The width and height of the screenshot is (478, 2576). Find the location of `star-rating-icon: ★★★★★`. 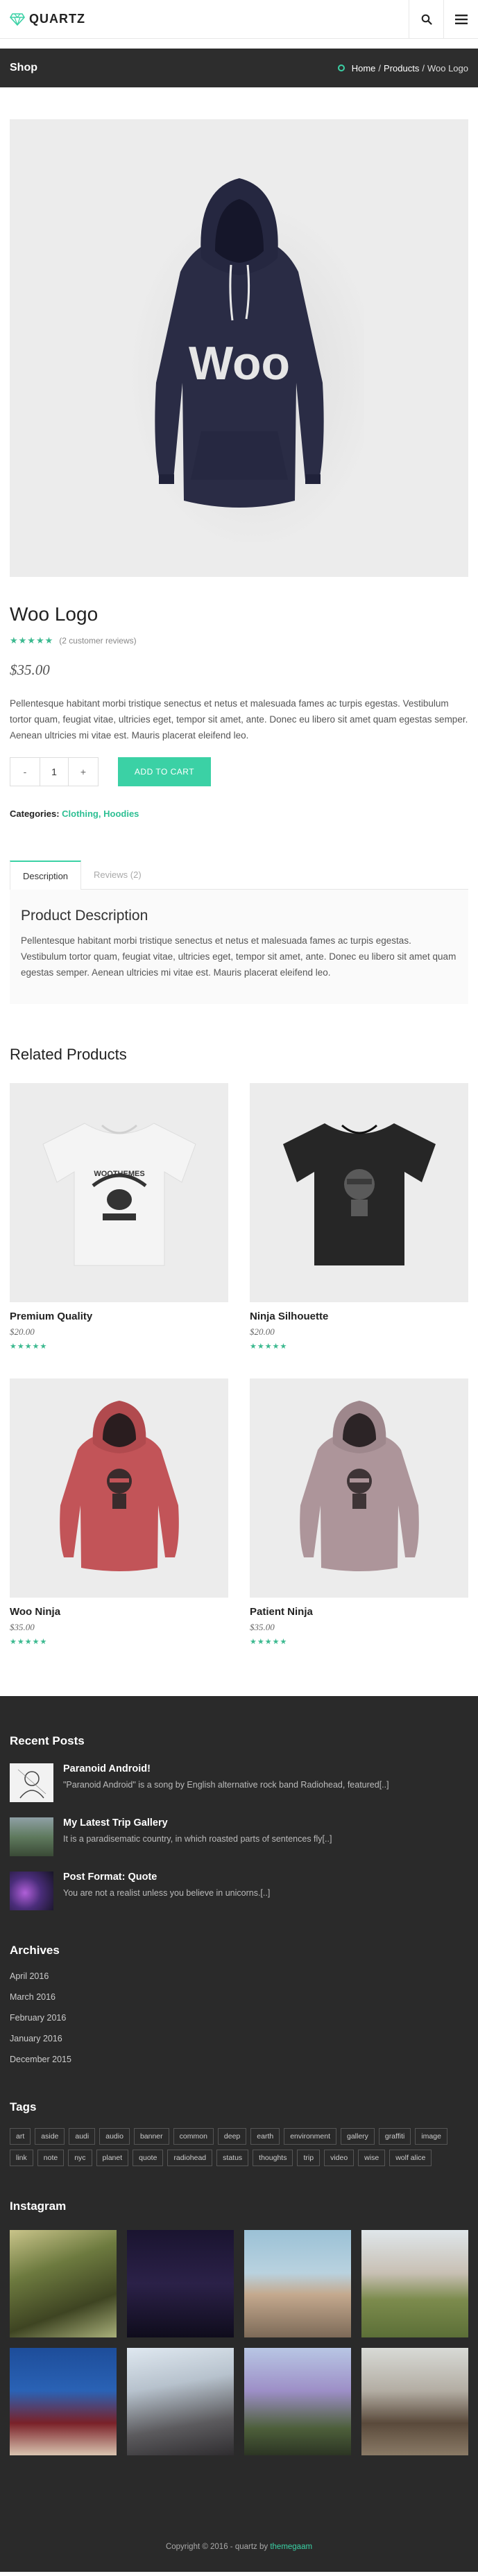

star-rating-icon: ★★★★★ is located at coordinates (269, 1642).